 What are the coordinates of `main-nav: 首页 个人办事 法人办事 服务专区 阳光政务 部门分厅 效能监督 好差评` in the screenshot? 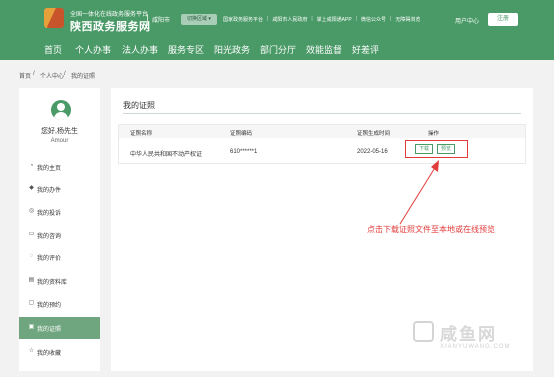 It's located at (277, 49).